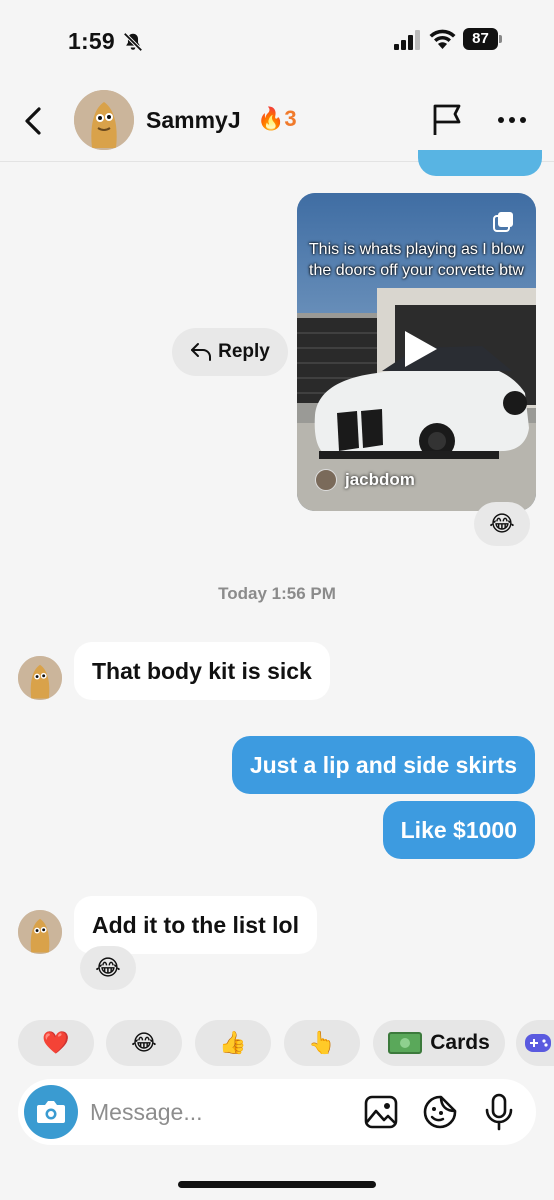  I want to click on pointing-up-icon: 👆, so click(322, 1042).